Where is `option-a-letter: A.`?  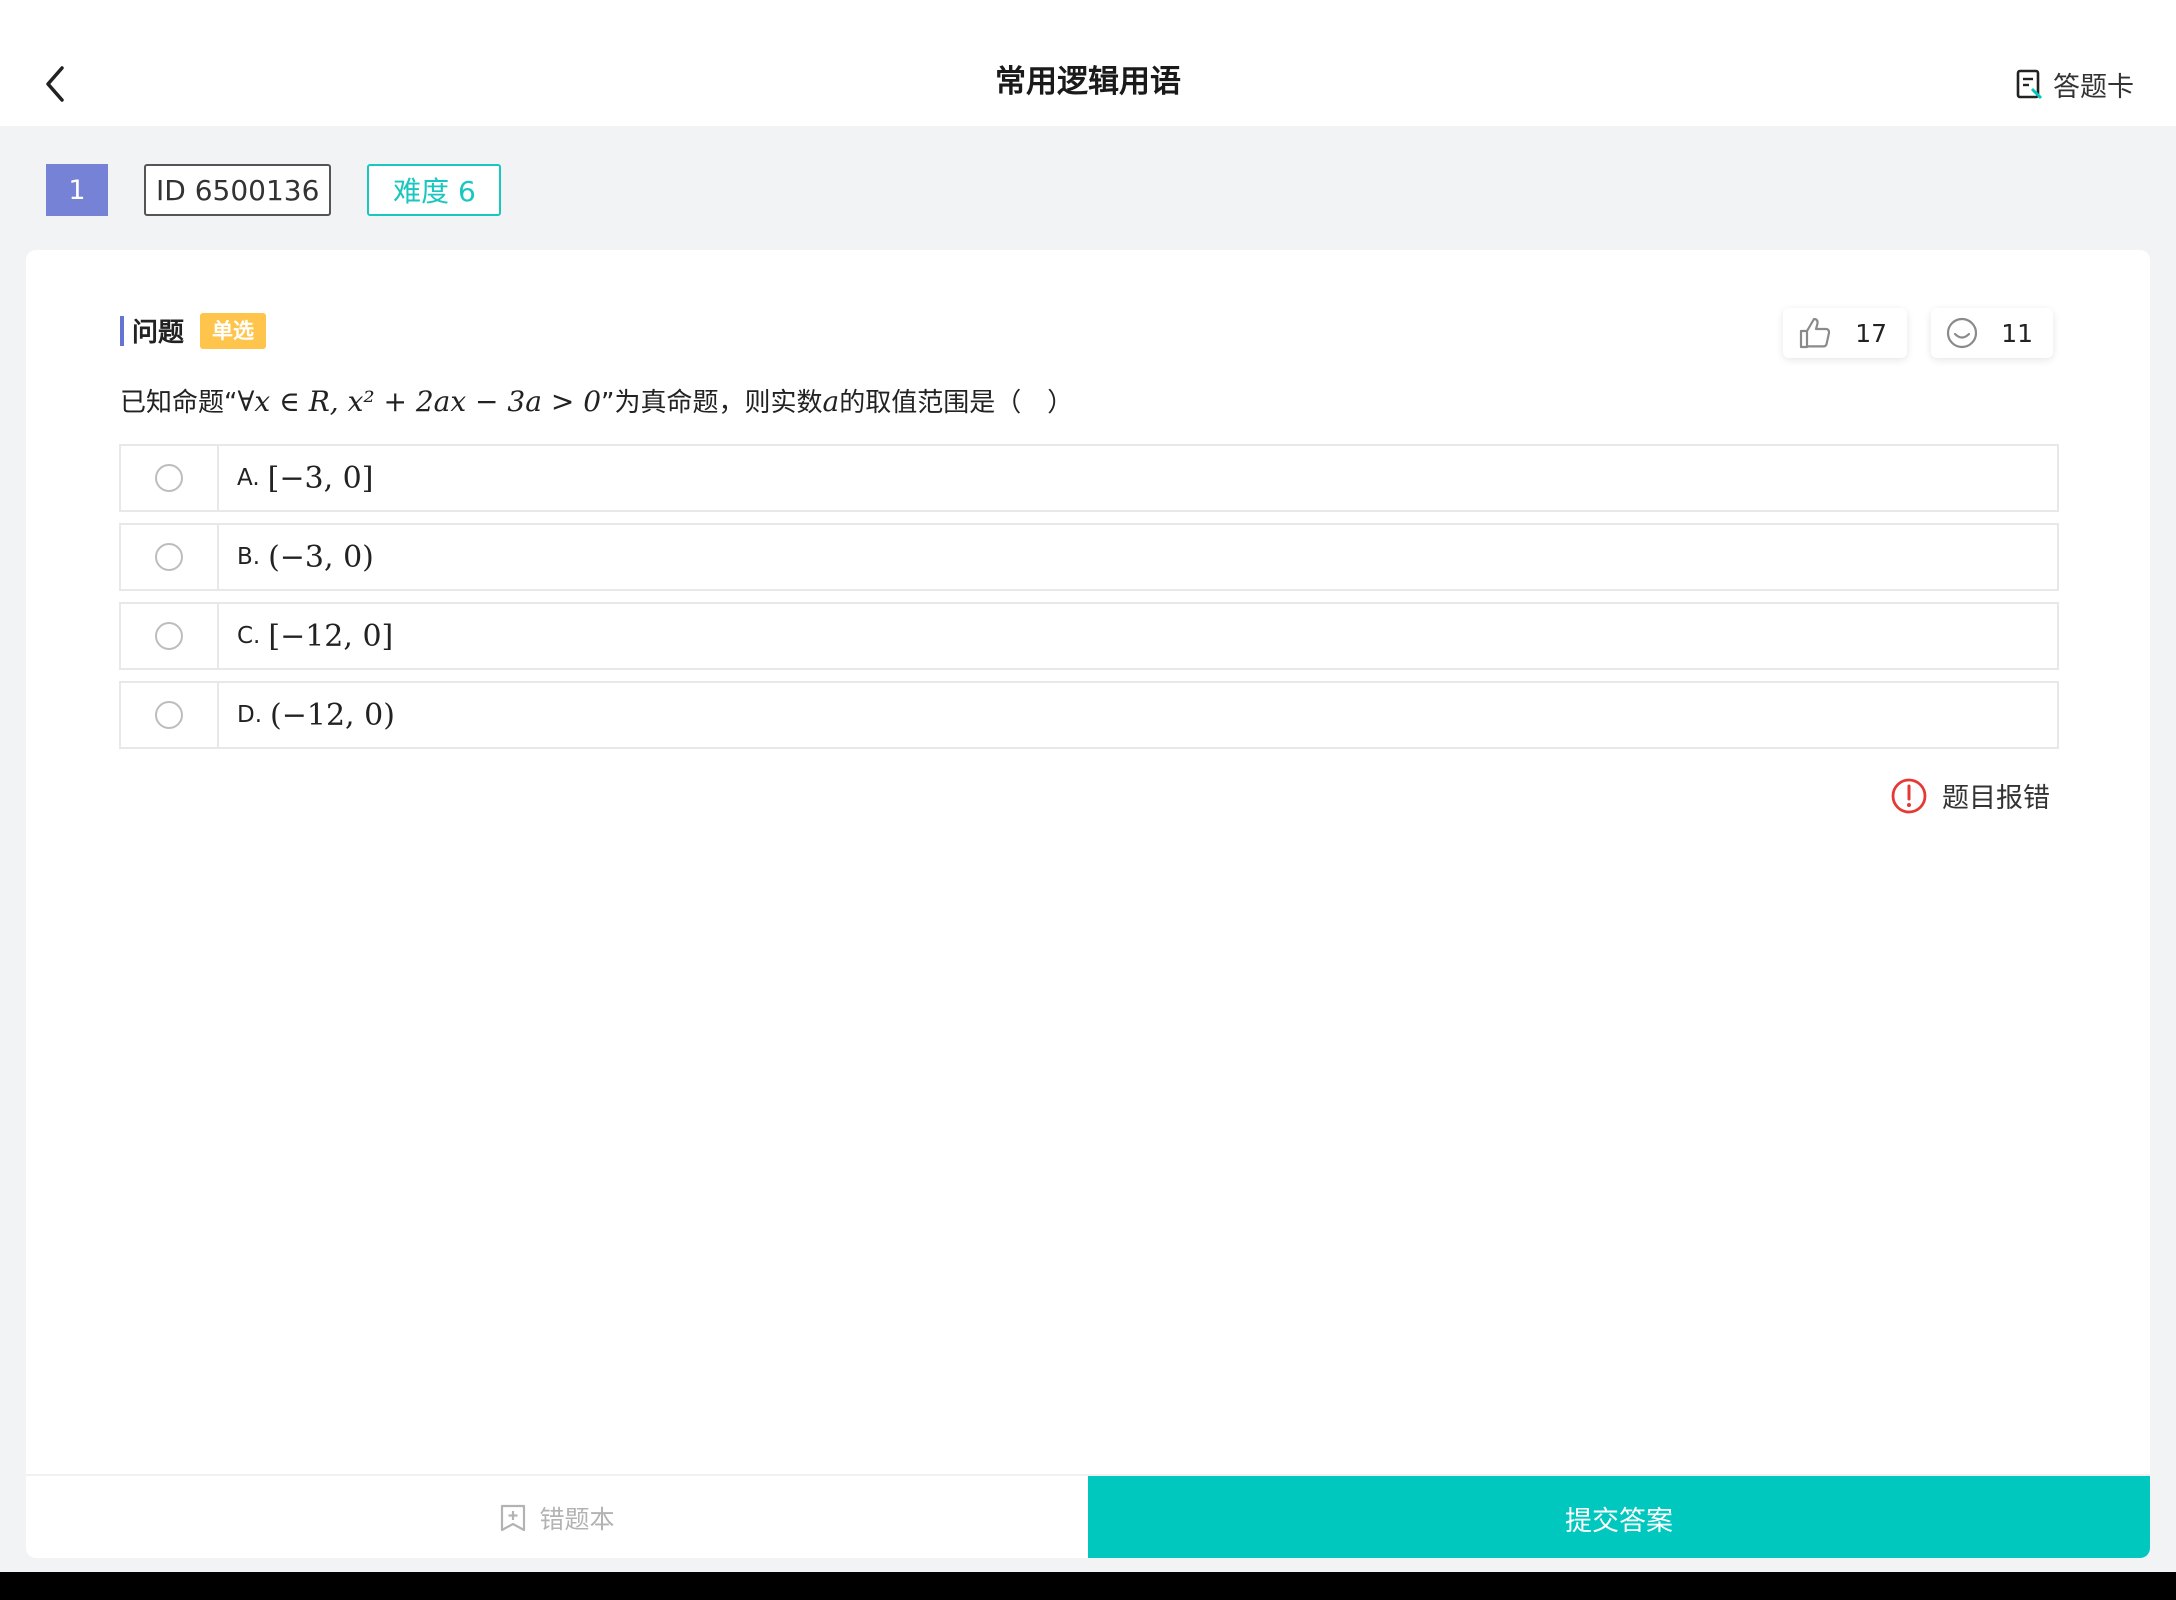
option-a-letter: A. is located at coordinates (248, 478).